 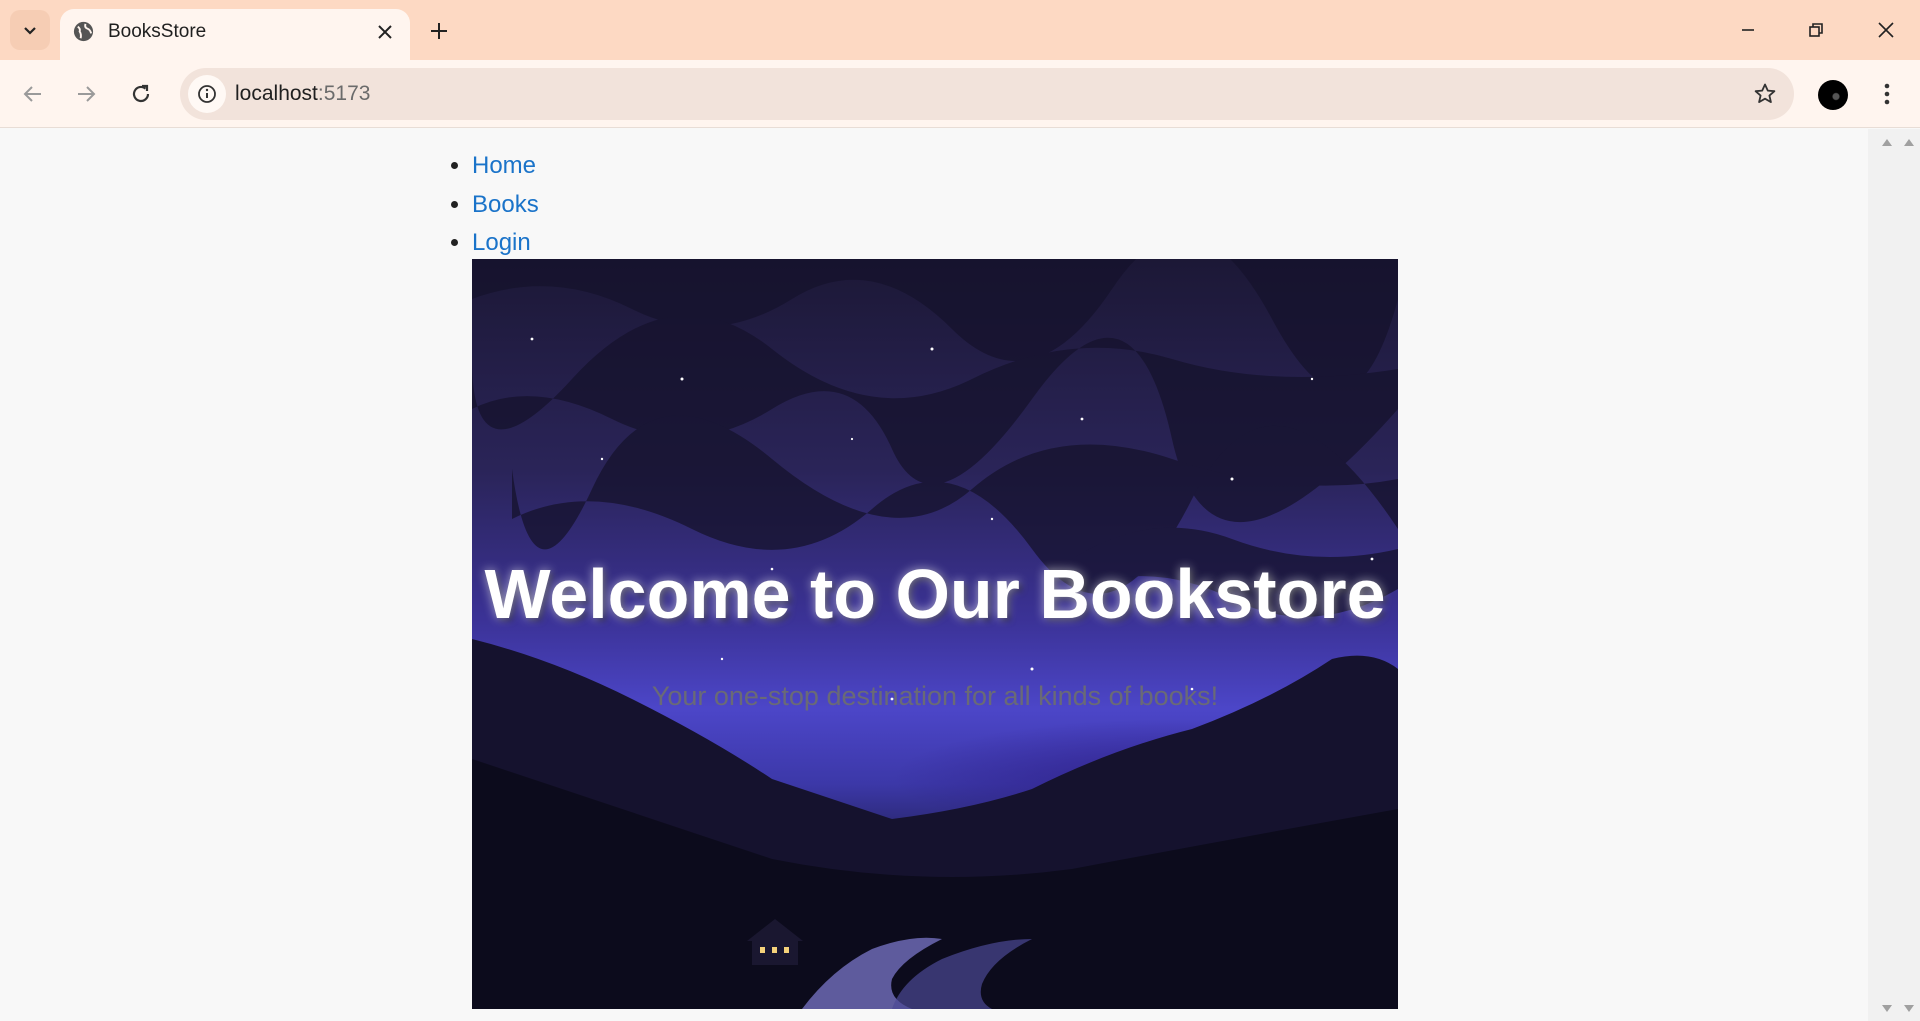 I want to click on site-nav: Home Books Login, so click(x=505, y=205).